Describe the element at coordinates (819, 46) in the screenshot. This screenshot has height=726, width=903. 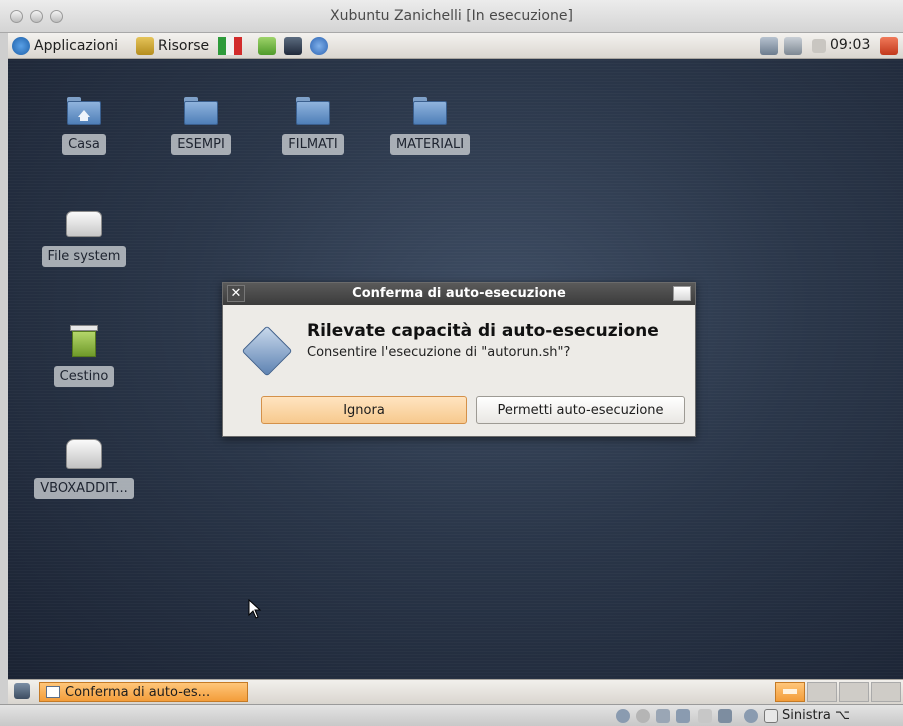
I see `volume-icon` at that location.